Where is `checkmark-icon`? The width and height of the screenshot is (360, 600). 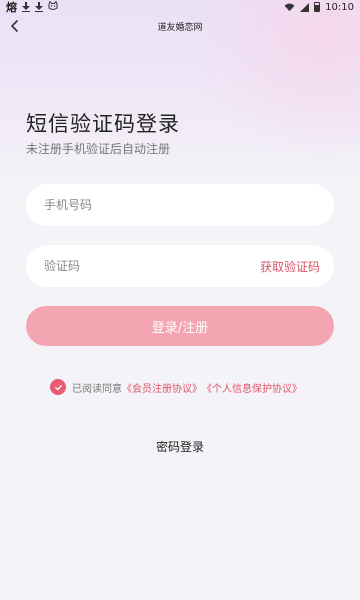 checkmark-icon is located at coordinates (58, 387).